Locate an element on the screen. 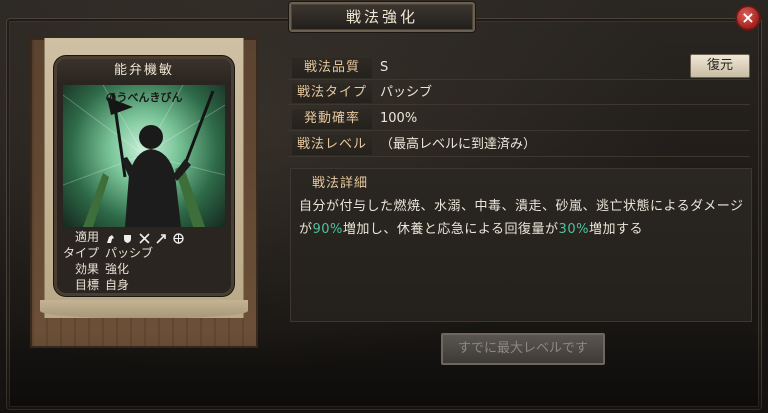 The image size is (768, 413). dialog-title: 戦法強化 is located at coordinates (382, 17).